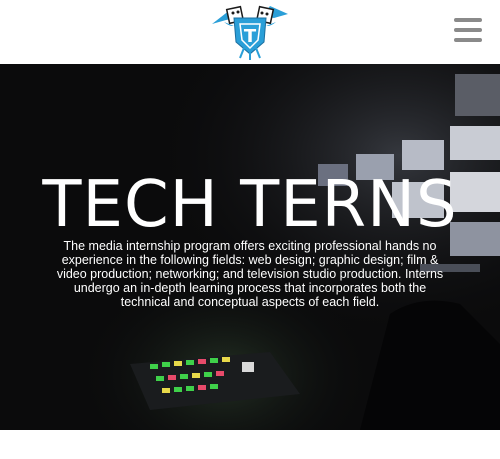  Describe the element at coordinates (250, 36) in the screenshot. I see `logo-letter: T` at that location.